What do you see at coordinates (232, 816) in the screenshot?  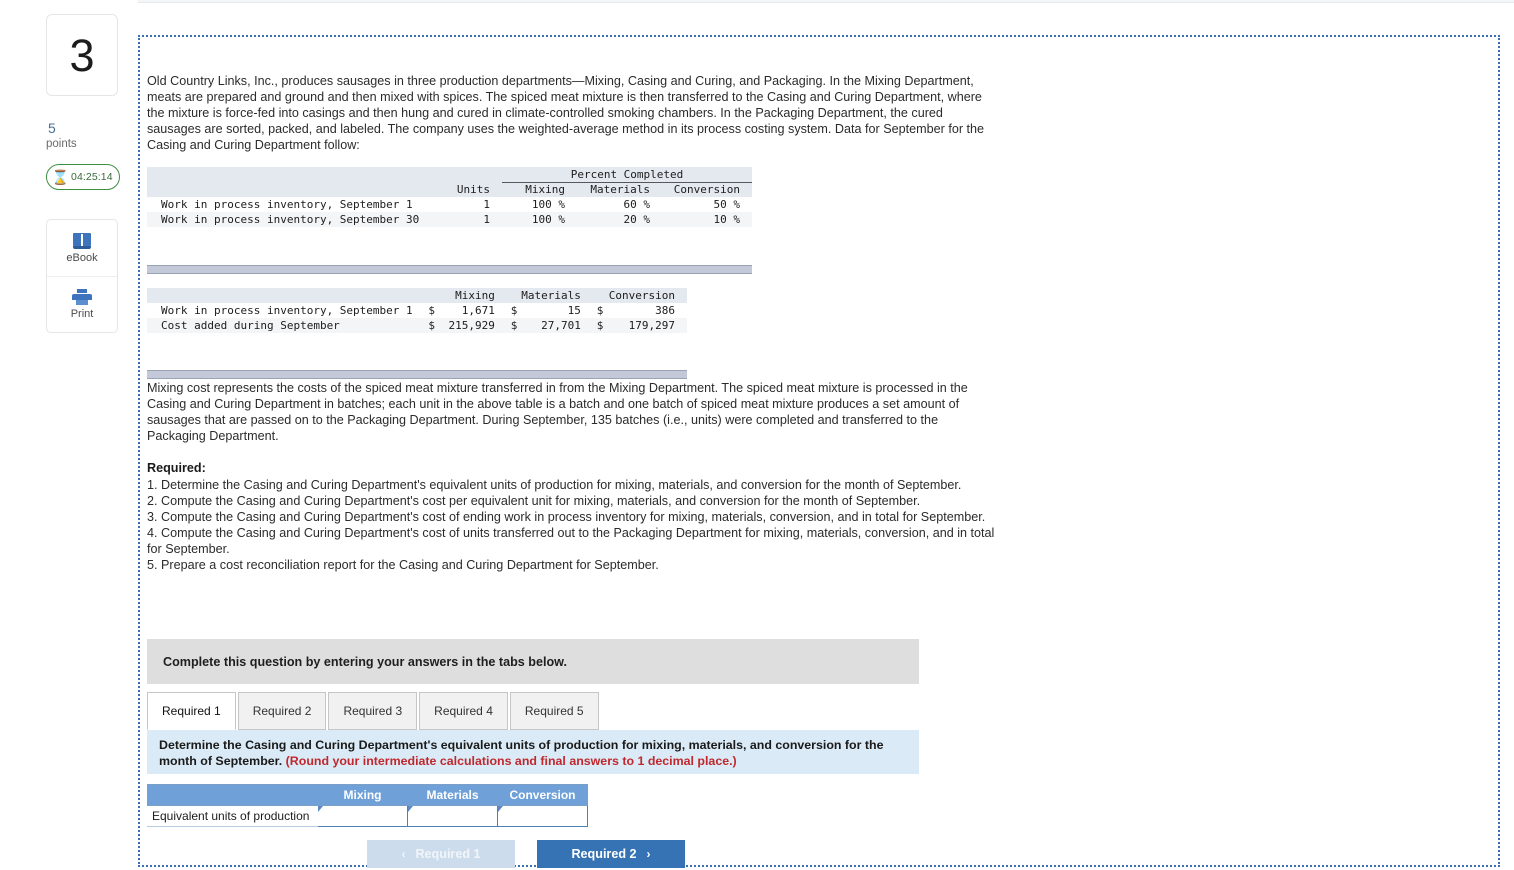 I see `answer-row-label: Equivalent units of production` at bounding box center [232, 816].